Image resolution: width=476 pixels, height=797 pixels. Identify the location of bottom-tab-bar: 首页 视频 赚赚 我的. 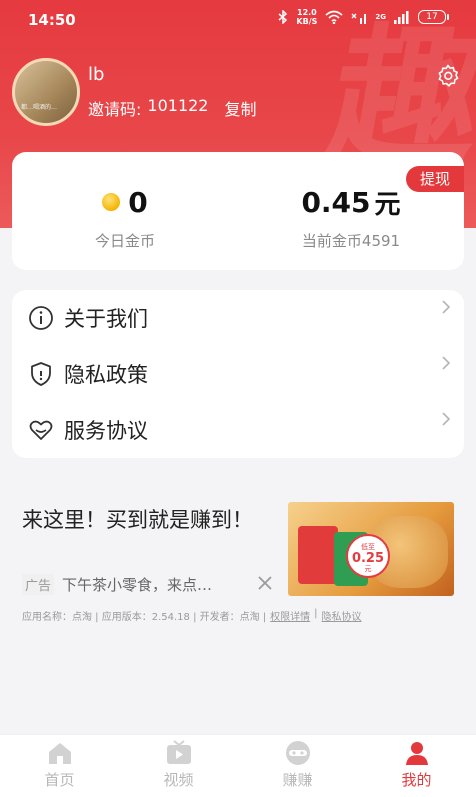
(238, 765).